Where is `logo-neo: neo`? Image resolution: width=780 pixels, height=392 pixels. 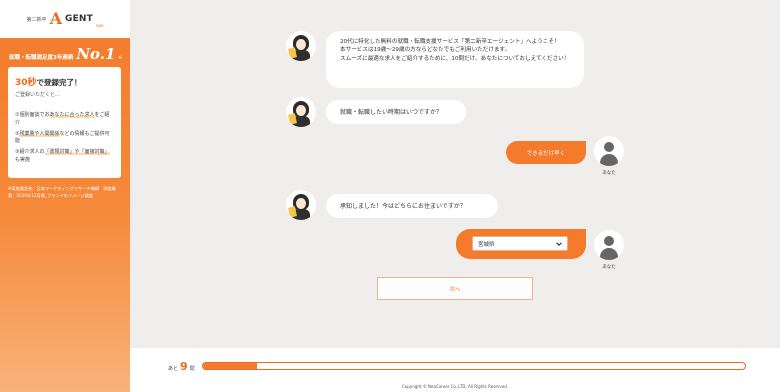
logo-neo: neo is located at coordinates (100, 25).